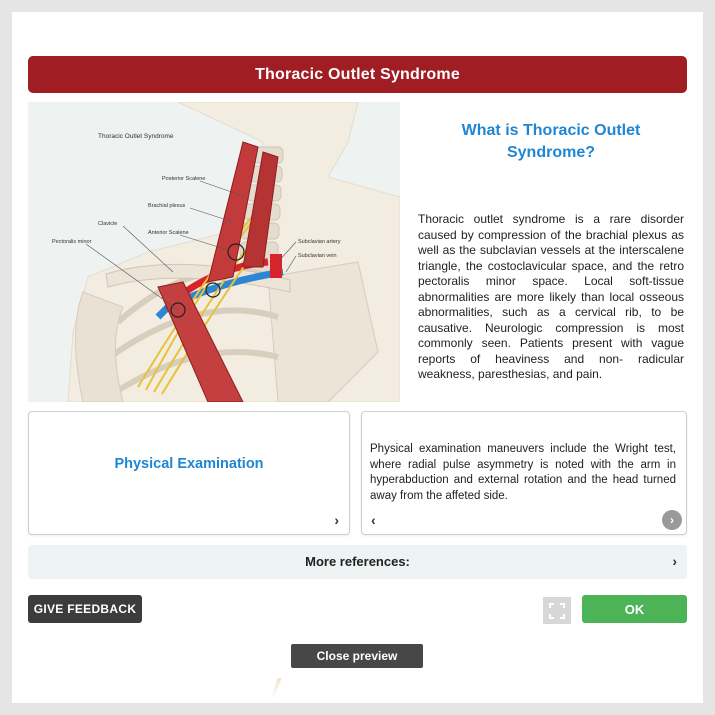 This screenshot has height=715, width=715. Describe the element at coordinates (189, 464) in the screenshot. I see `card-title: Physical Examination` at that location.